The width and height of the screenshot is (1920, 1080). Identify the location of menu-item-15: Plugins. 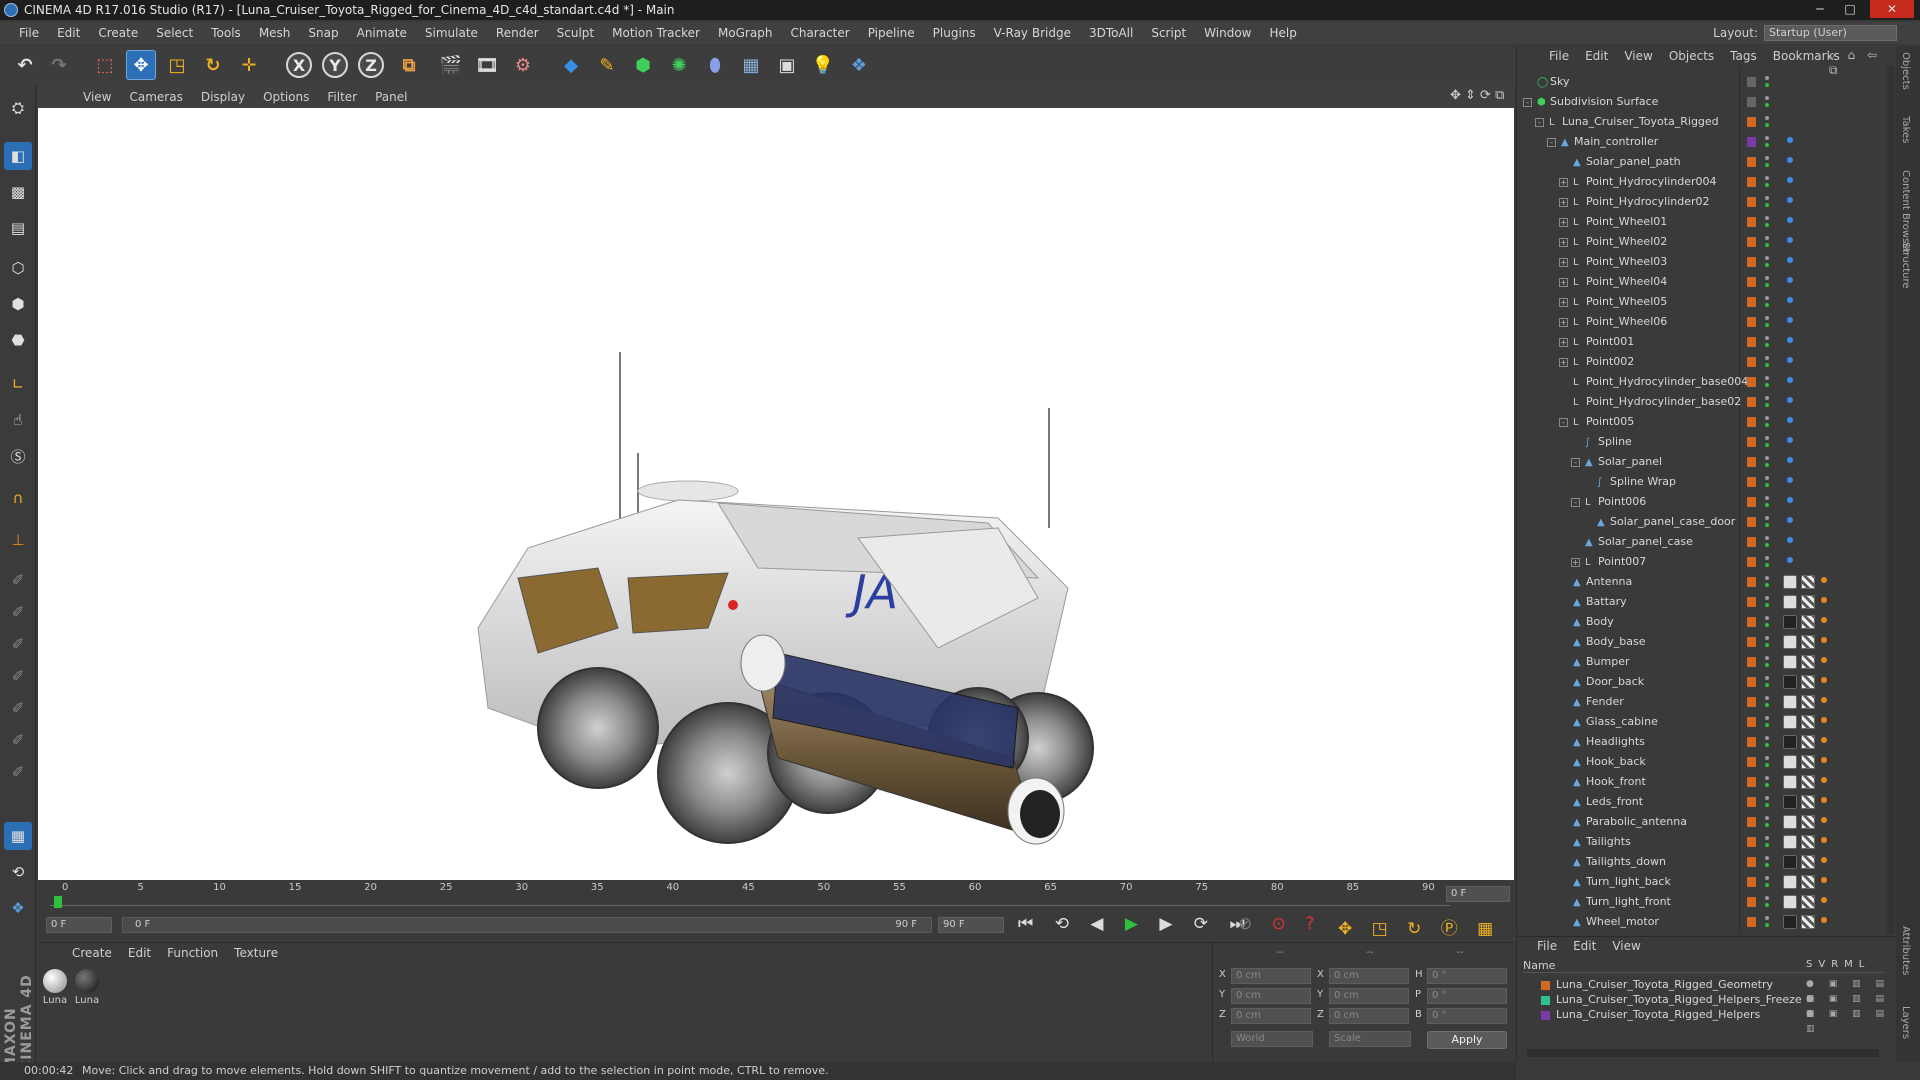
(954, 33).